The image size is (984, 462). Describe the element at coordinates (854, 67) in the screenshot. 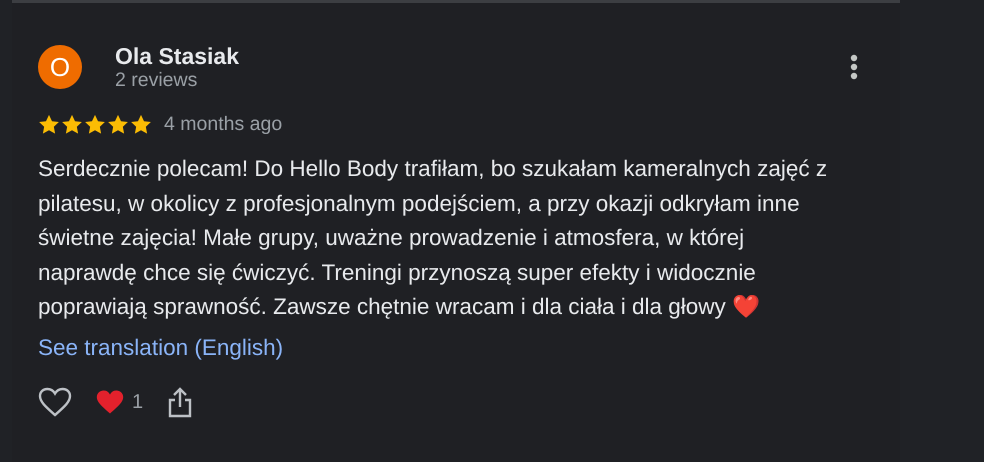

I see `more-options-icon` at that location.